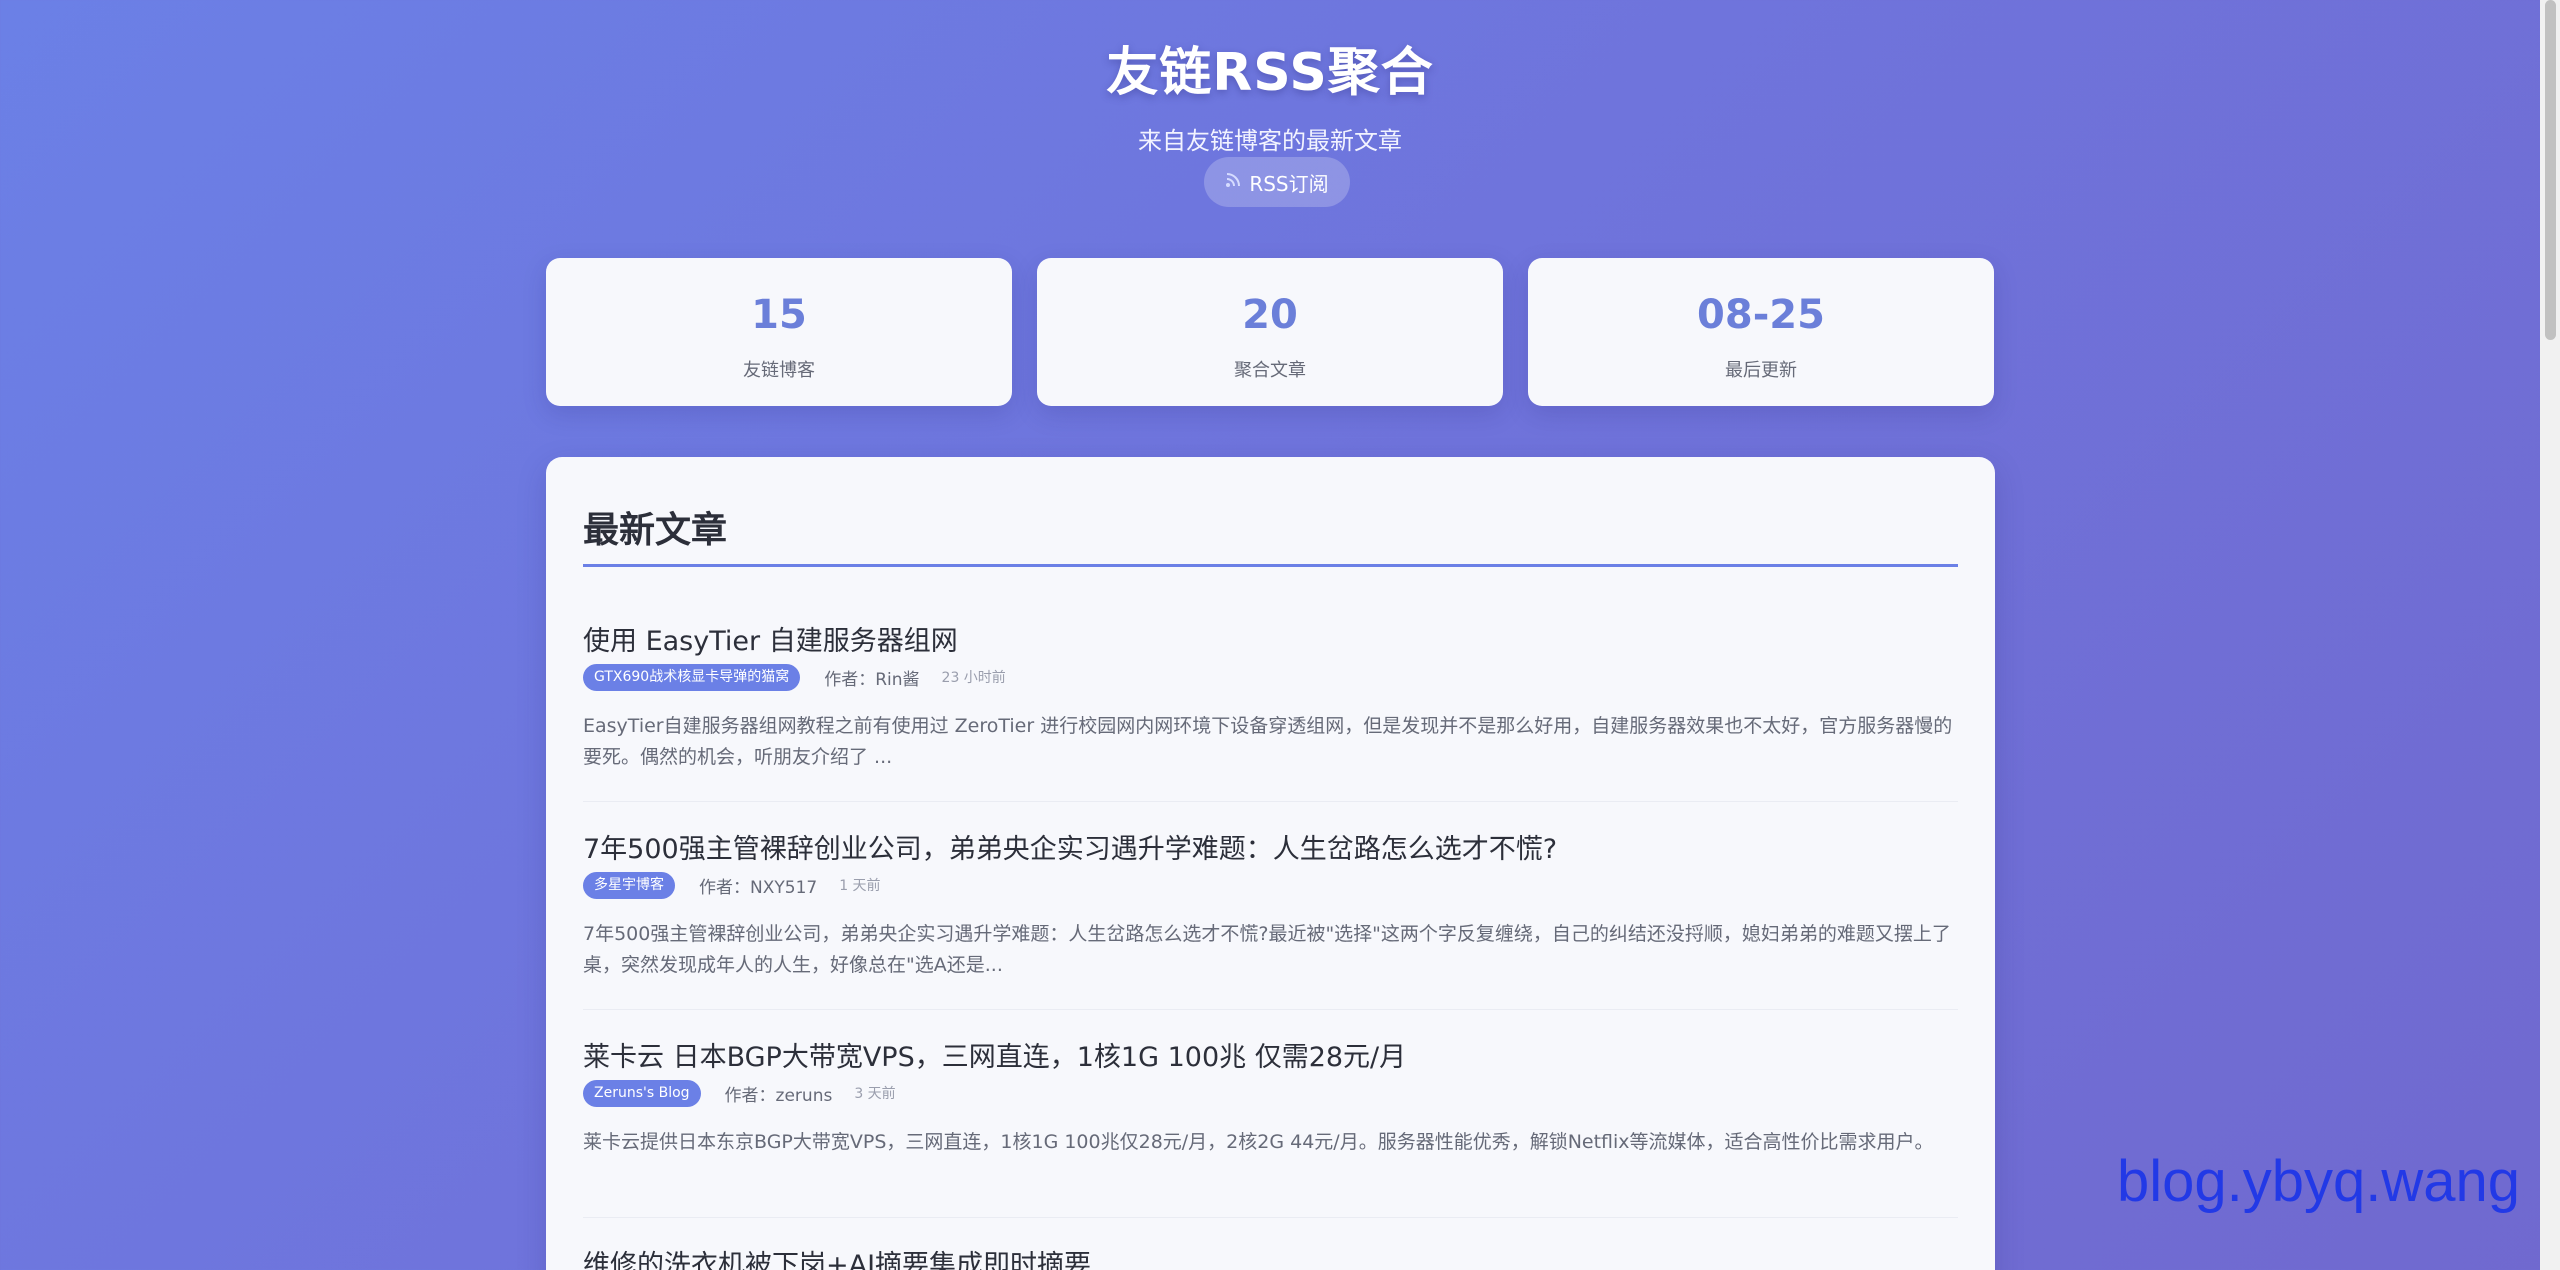 This screenshot has height=1270, width=2560. Describe the element at coordinates (1270, 73) in the screenshot. I see `page-title: 友链RSS聚合` at that location.